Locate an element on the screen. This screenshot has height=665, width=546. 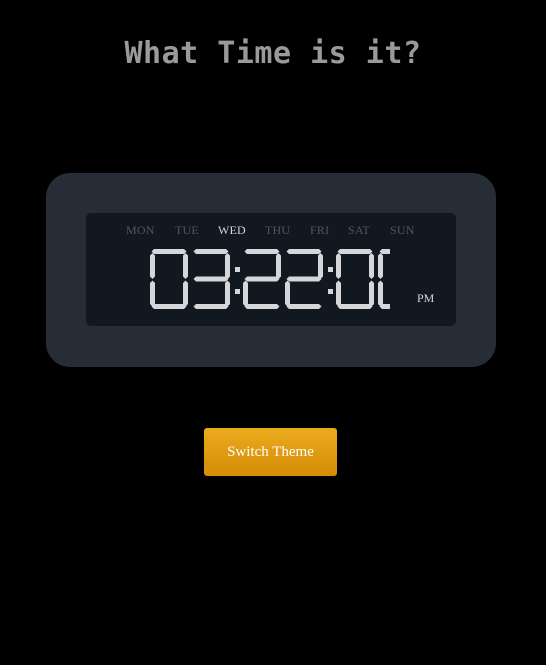
day-tue: TUE is located at coordinates (187, 230).